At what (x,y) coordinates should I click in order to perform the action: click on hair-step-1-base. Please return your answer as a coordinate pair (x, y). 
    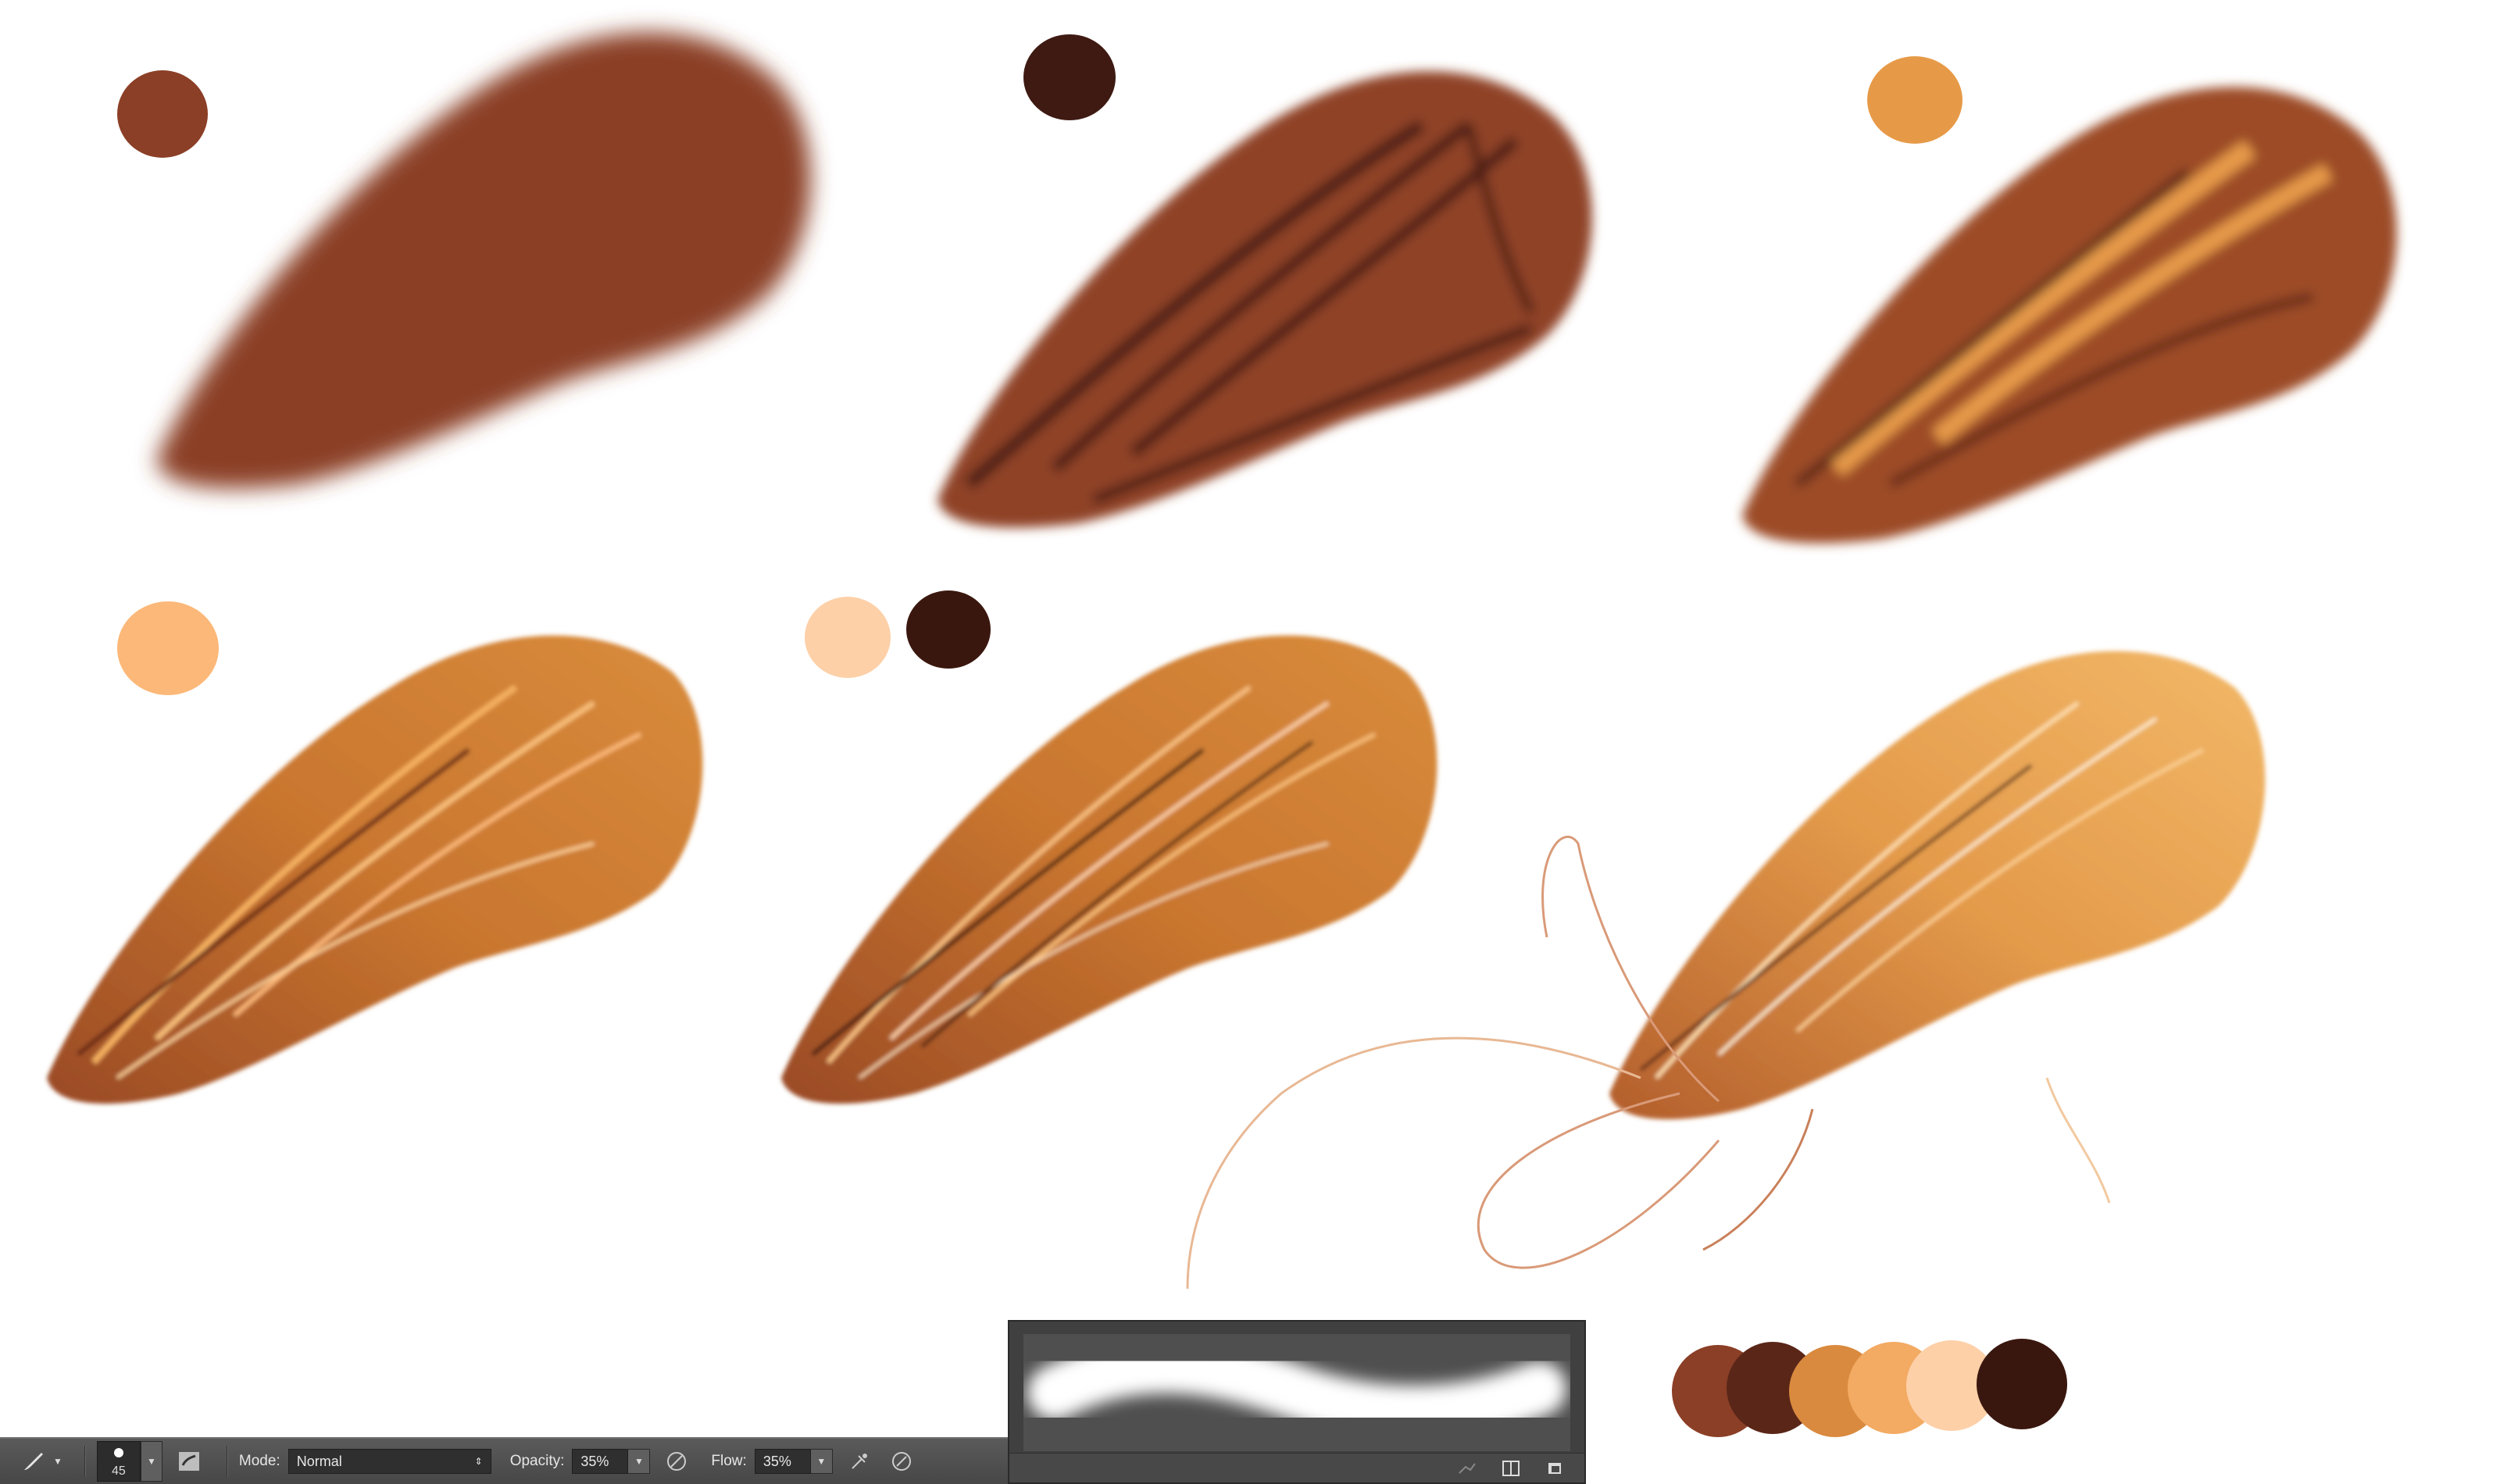
    Looking at the image, I should click on (483, 260).